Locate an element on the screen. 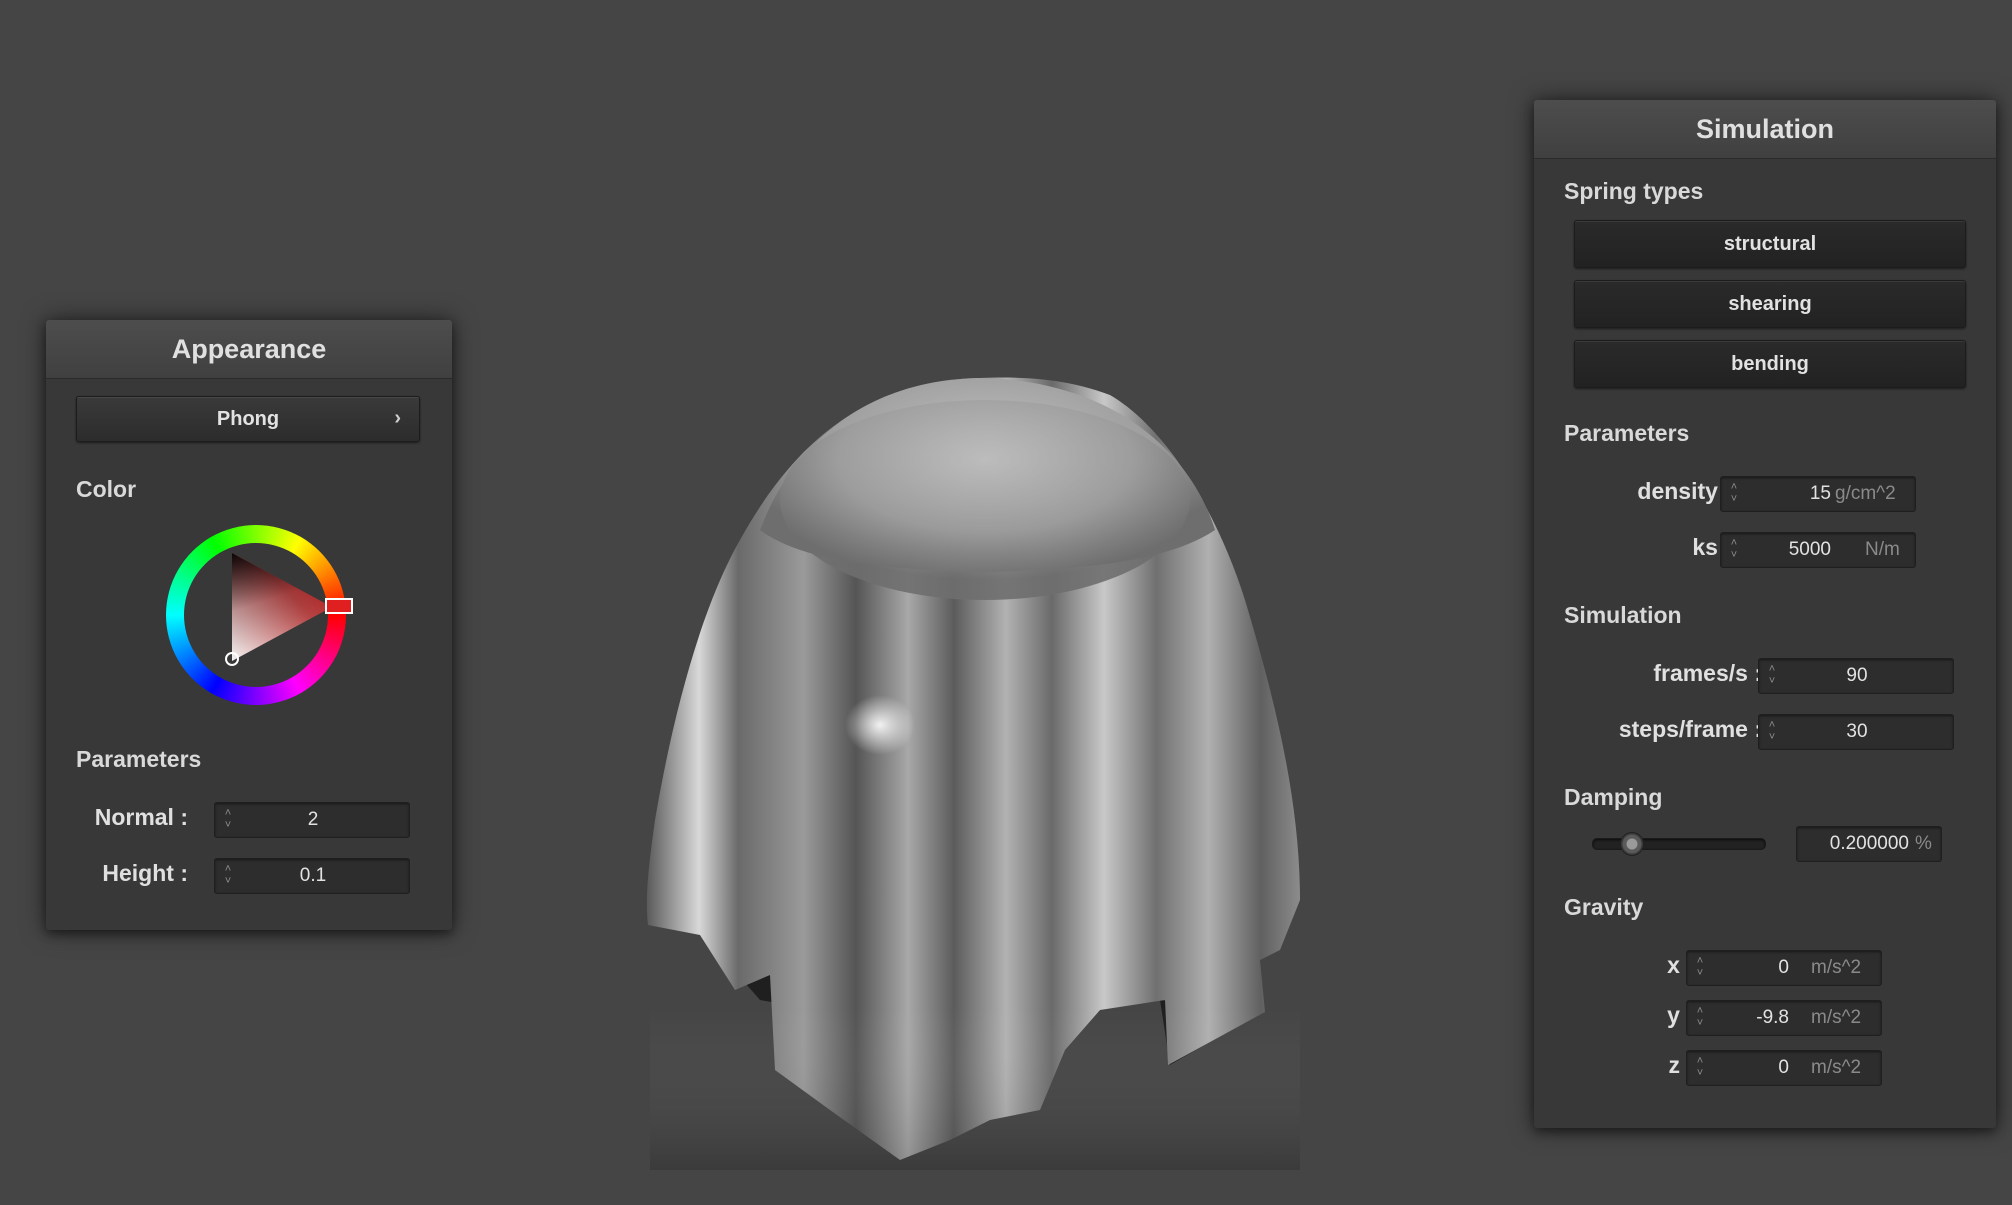 This screenshot has width=2012, height=1205. gravity-z-unit: m/s^2 is located at coordinates (1836, 1067).